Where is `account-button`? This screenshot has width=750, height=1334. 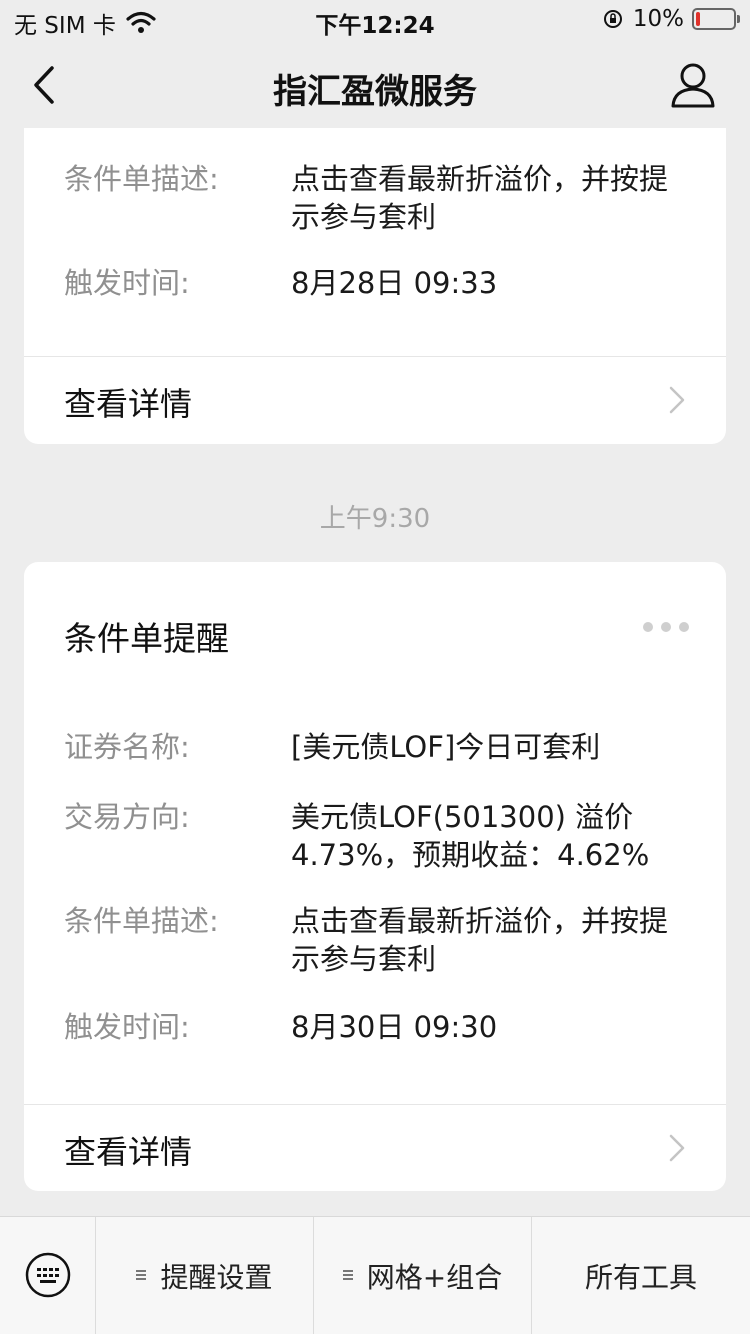
account-button is located at coordinates (693, 85).